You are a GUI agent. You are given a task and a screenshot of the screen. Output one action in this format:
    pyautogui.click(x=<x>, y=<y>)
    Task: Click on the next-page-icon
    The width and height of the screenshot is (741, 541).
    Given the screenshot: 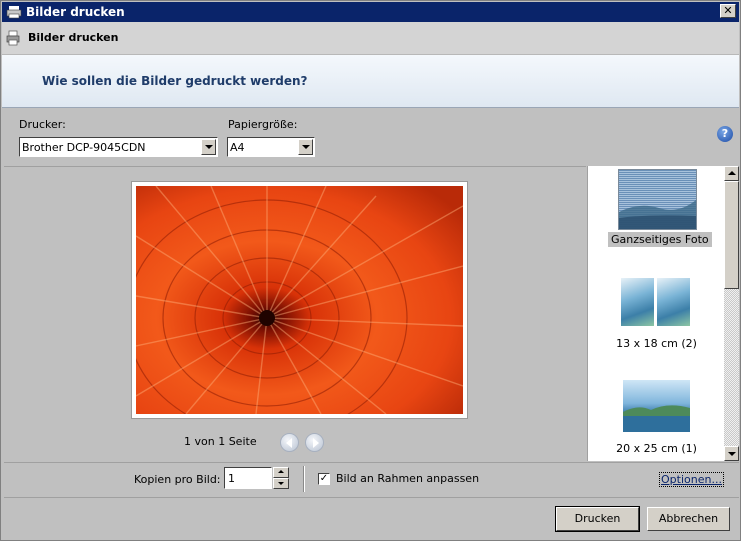 What is the action you would take?
    pyautogui.click(x=314, y=442)
    